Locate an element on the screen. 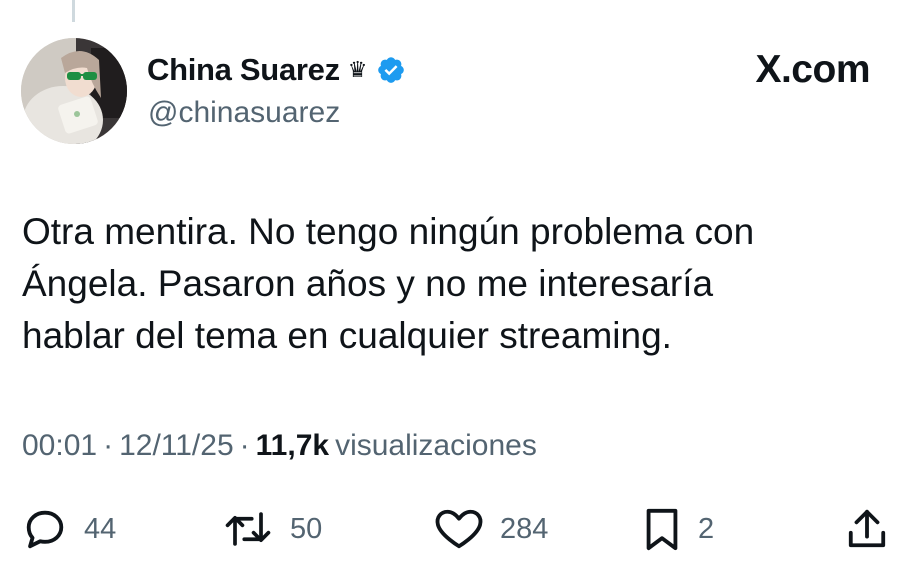 Image resolution: width=912 pixels, height=577 pixels. tweet-date: 12/11/25 is located at coordinates (176, 446).